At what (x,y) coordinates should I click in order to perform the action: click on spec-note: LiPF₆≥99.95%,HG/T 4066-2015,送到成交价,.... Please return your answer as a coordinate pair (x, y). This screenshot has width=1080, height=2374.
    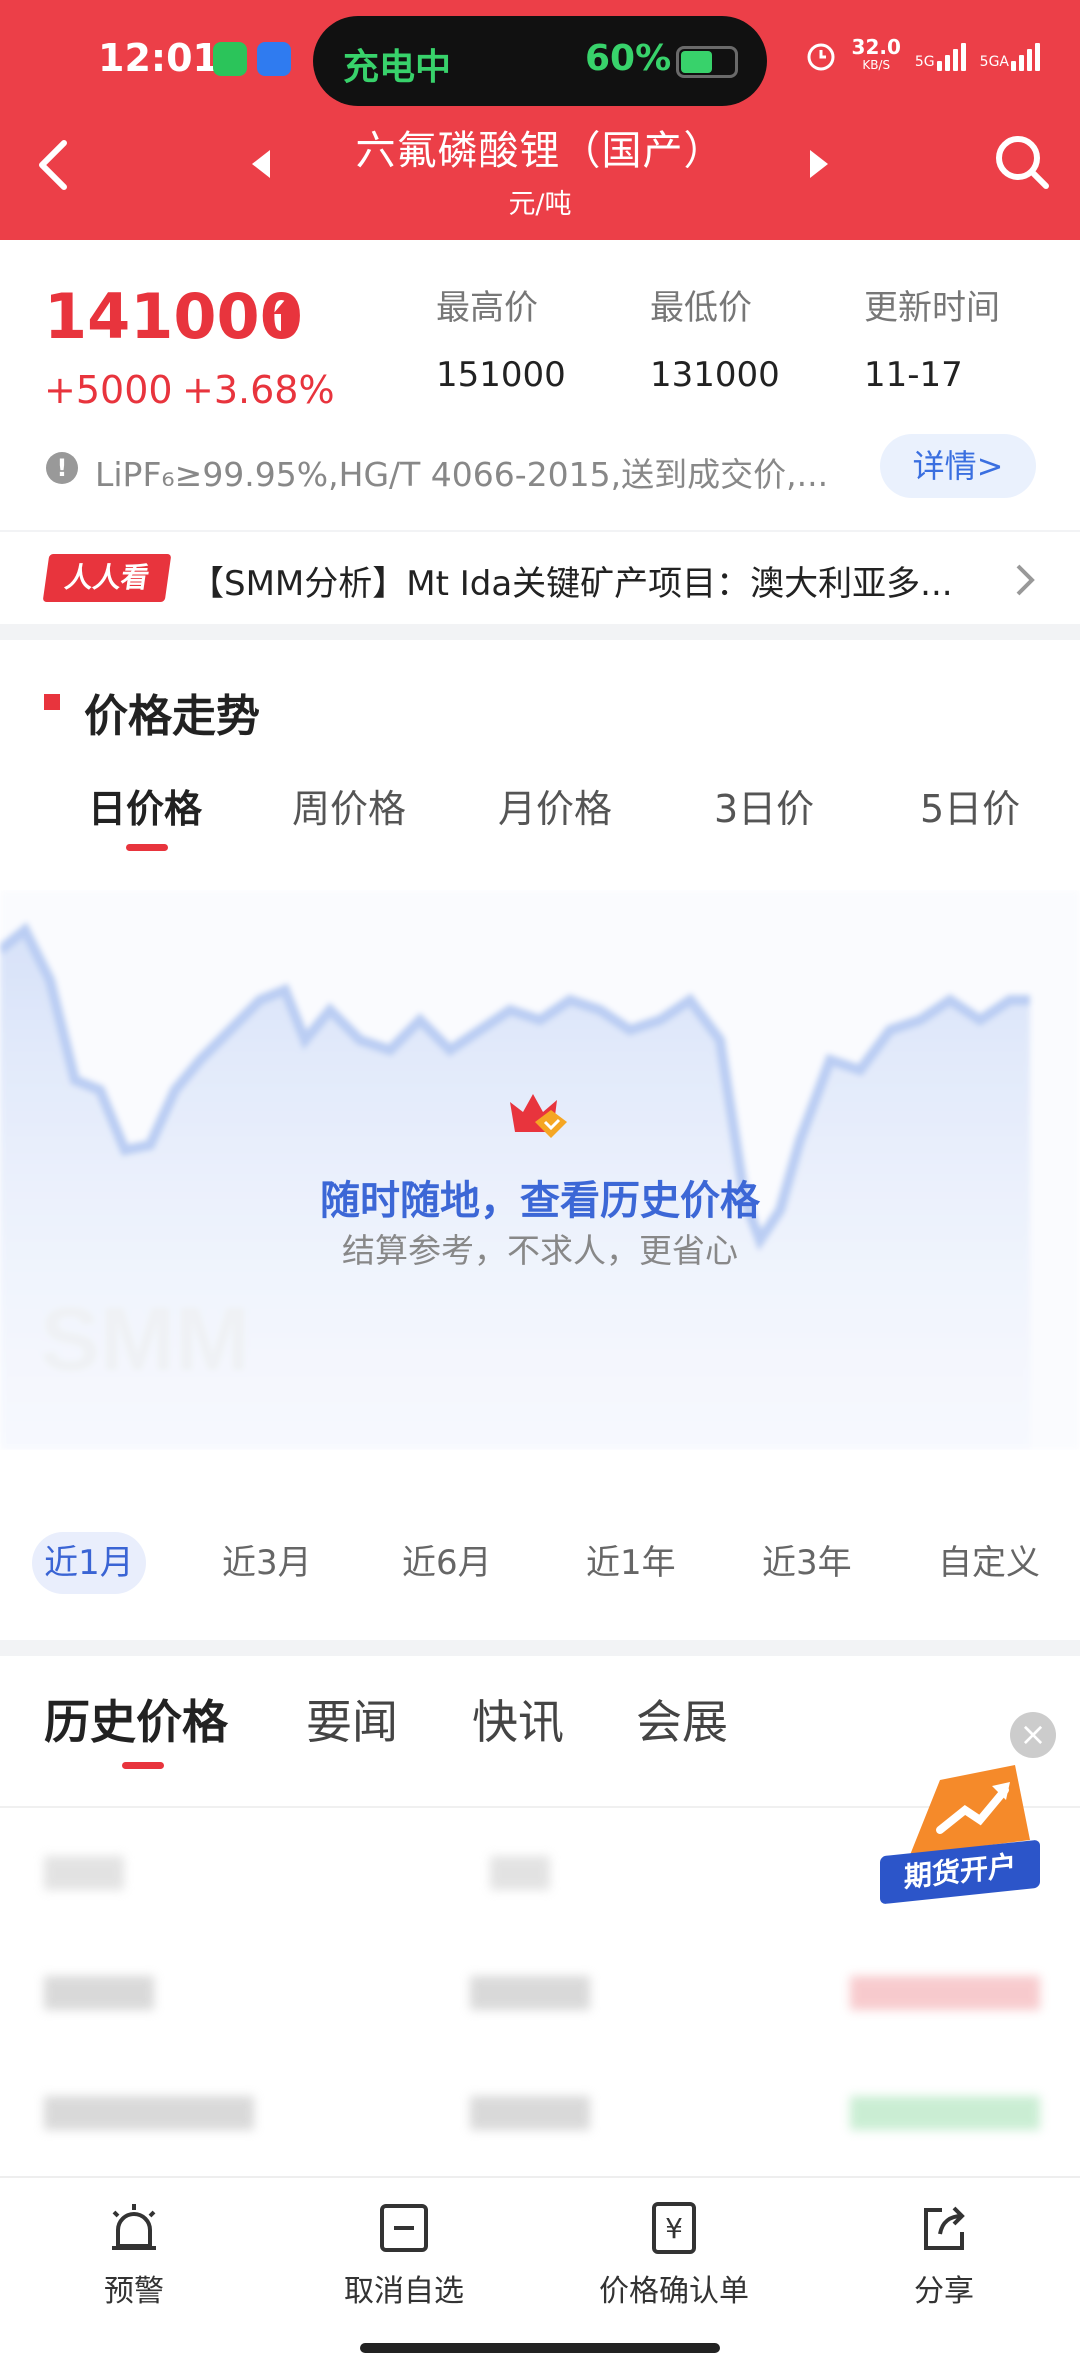
    Looking at the image, I should click on (462, 474).